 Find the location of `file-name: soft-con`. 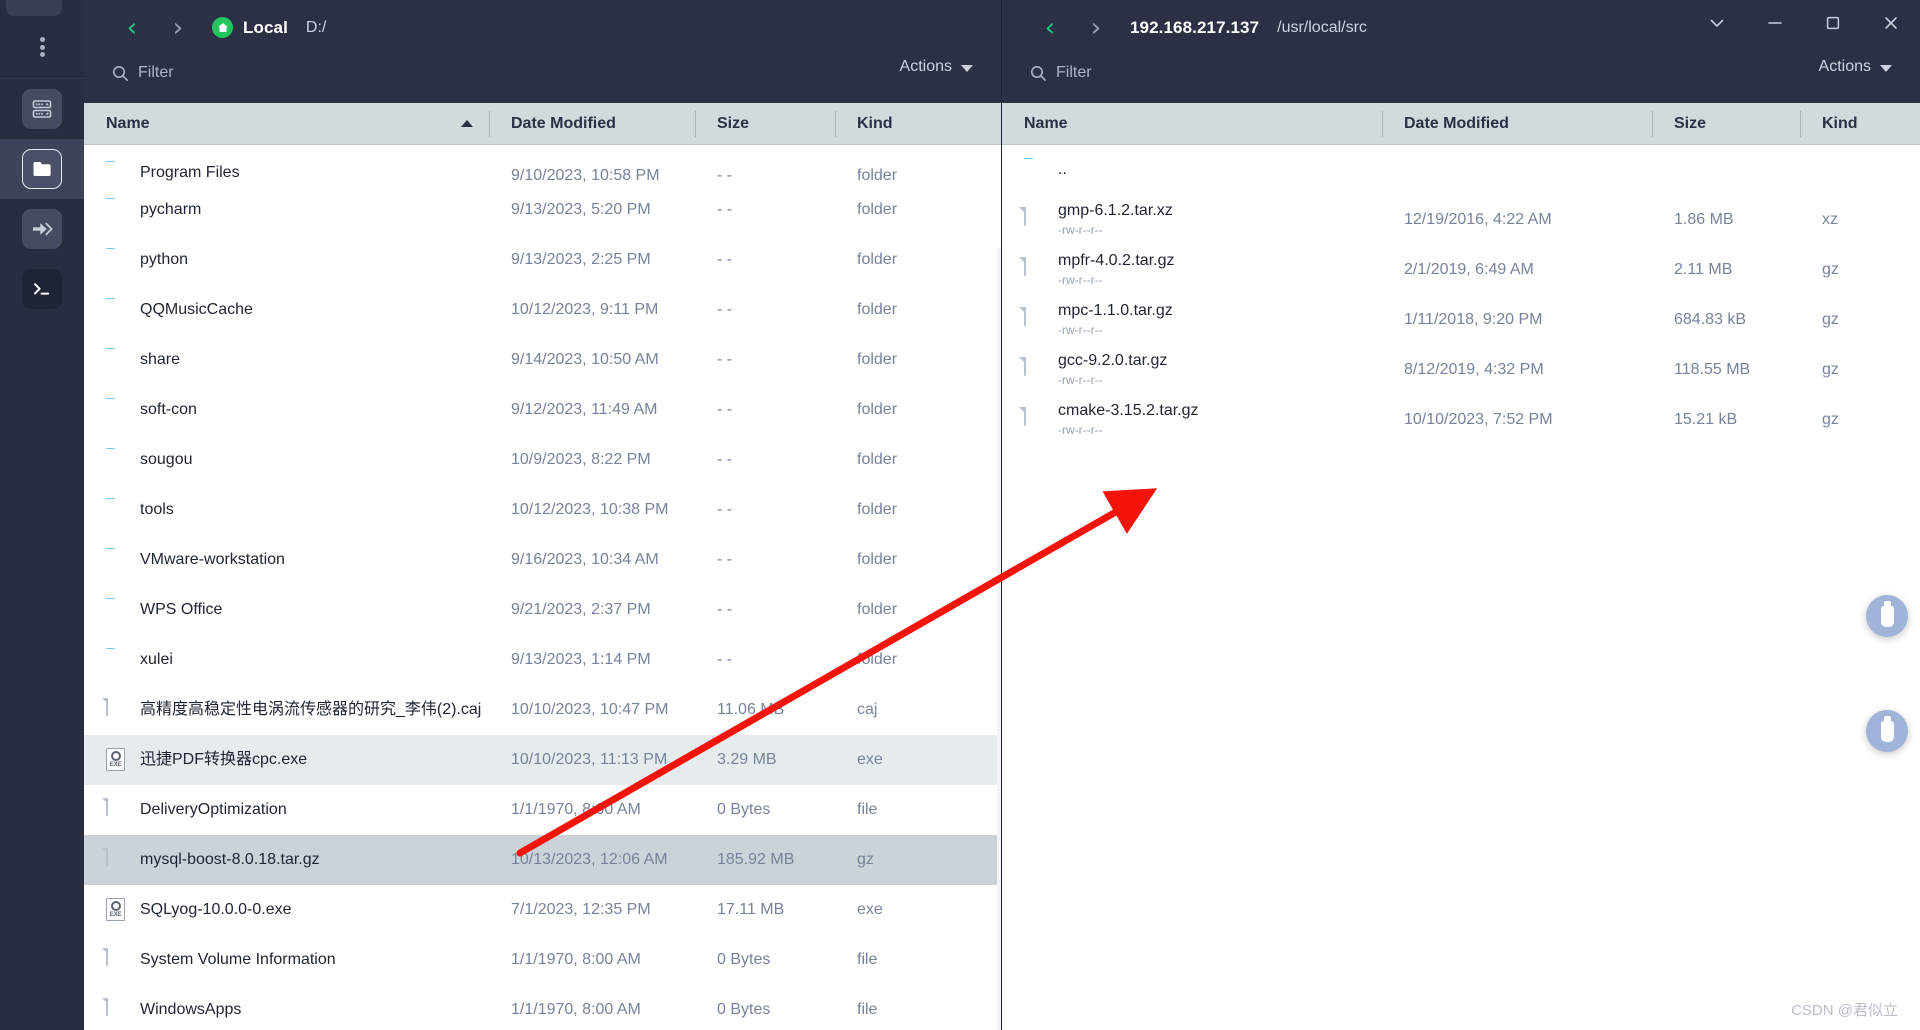

file-name: soft-con is located at coordinates (168, 409).